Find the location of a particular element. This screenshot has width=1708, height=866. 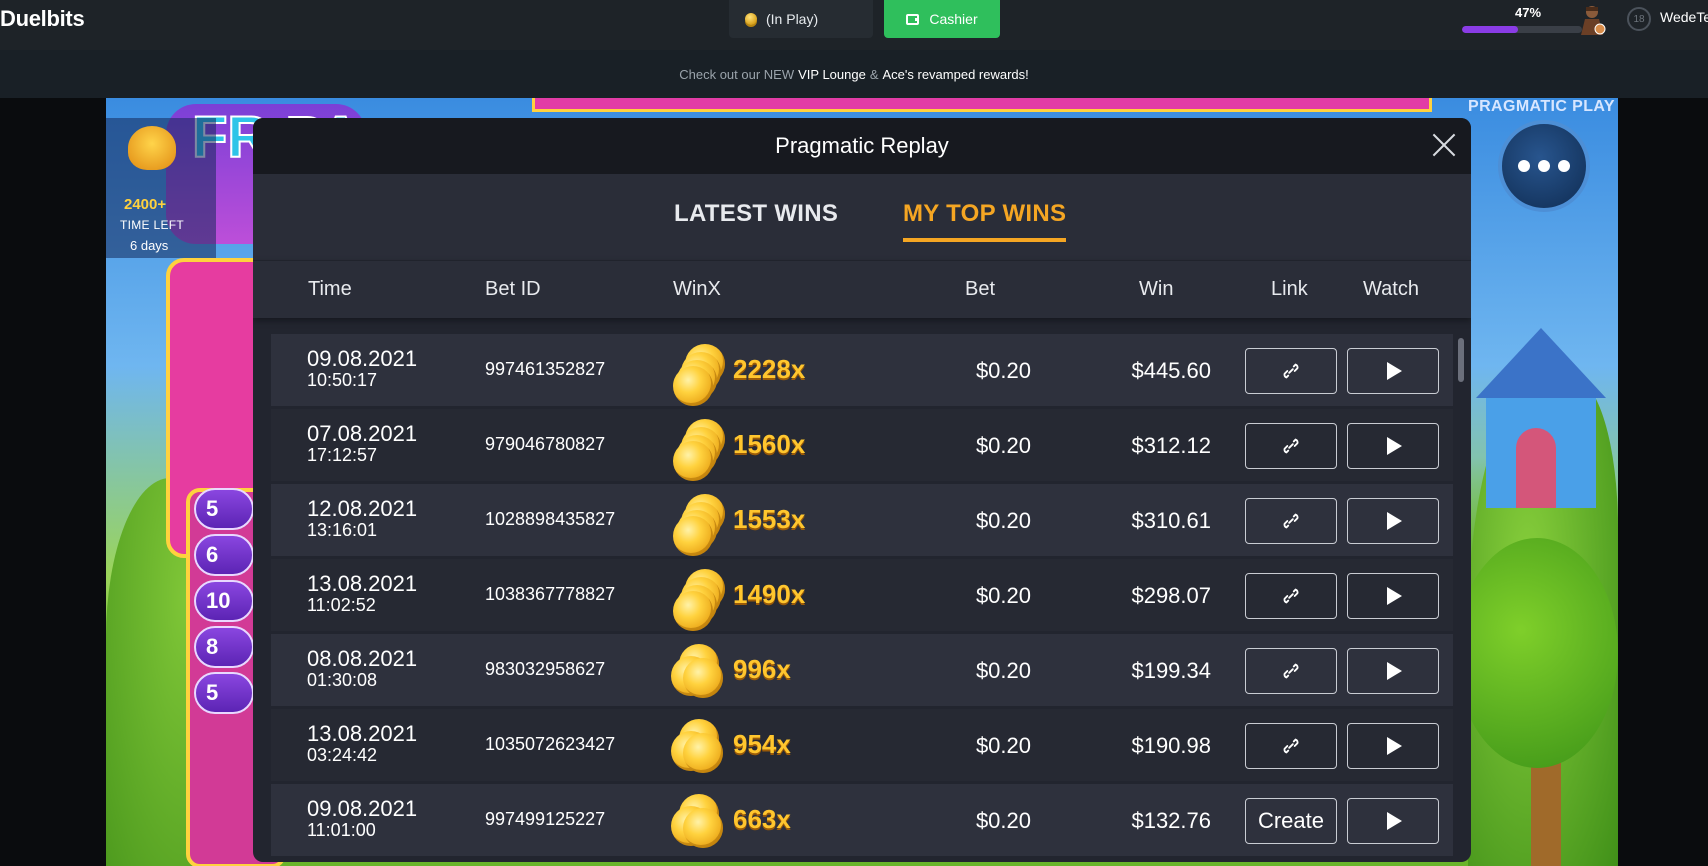

game-multiplier-chip: 10 is located at coordinates (224, 601).